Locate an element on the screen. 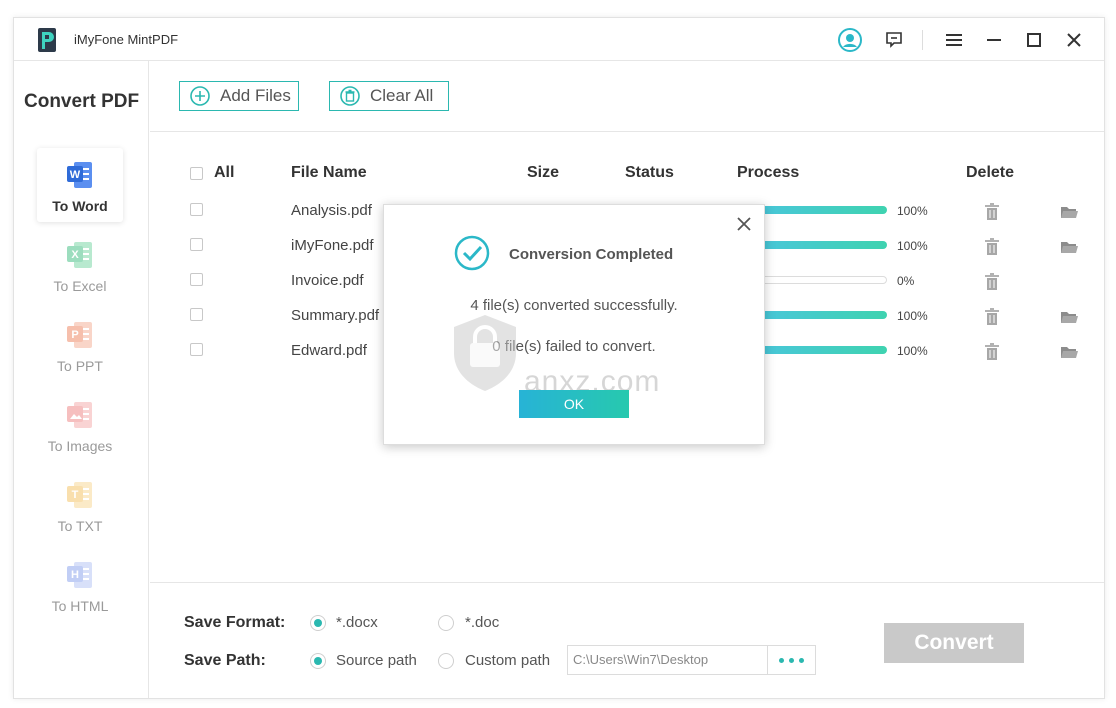  check-circle-icon is located at coordinates (472, 253).